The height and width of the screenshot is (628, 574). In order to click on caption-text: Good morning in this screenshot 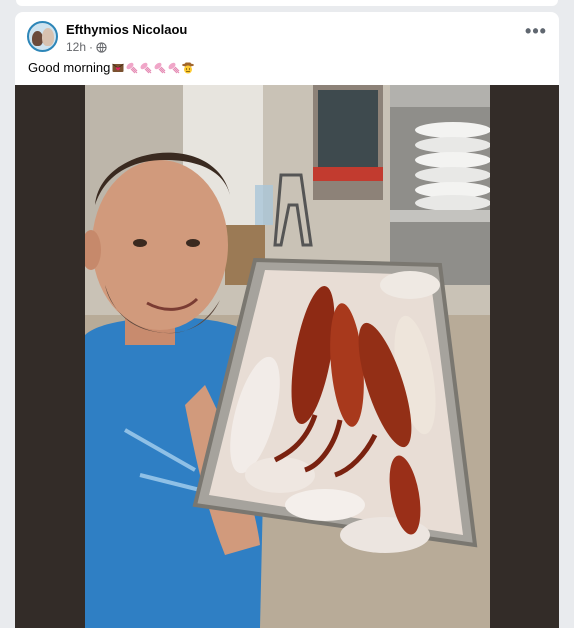, I will do `click(69, 67)`.